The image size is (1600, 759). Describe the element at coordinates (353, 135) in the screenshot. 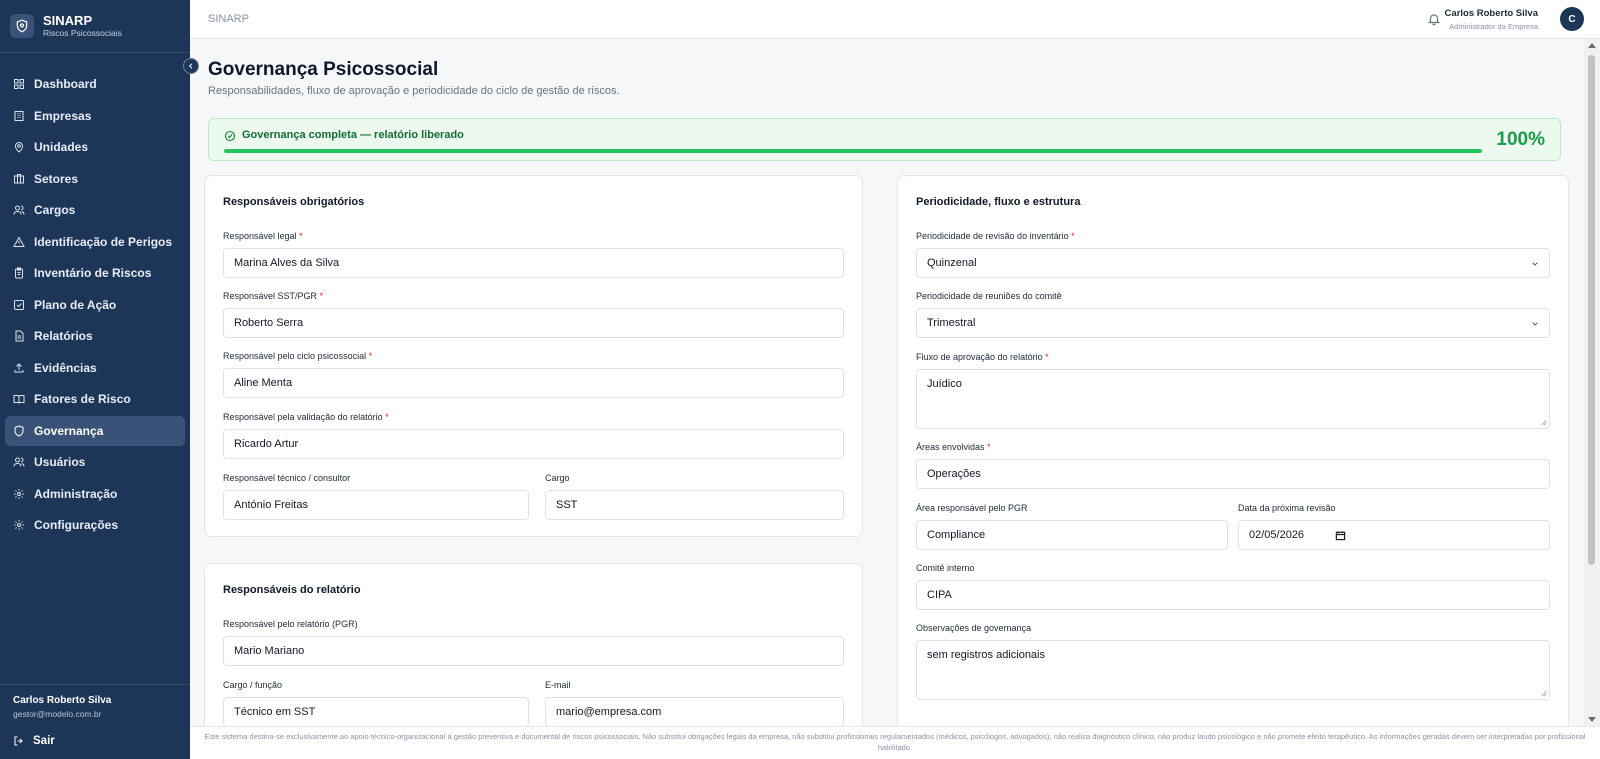

I see `status-text: Governança completa — relatório liberado` at that location.